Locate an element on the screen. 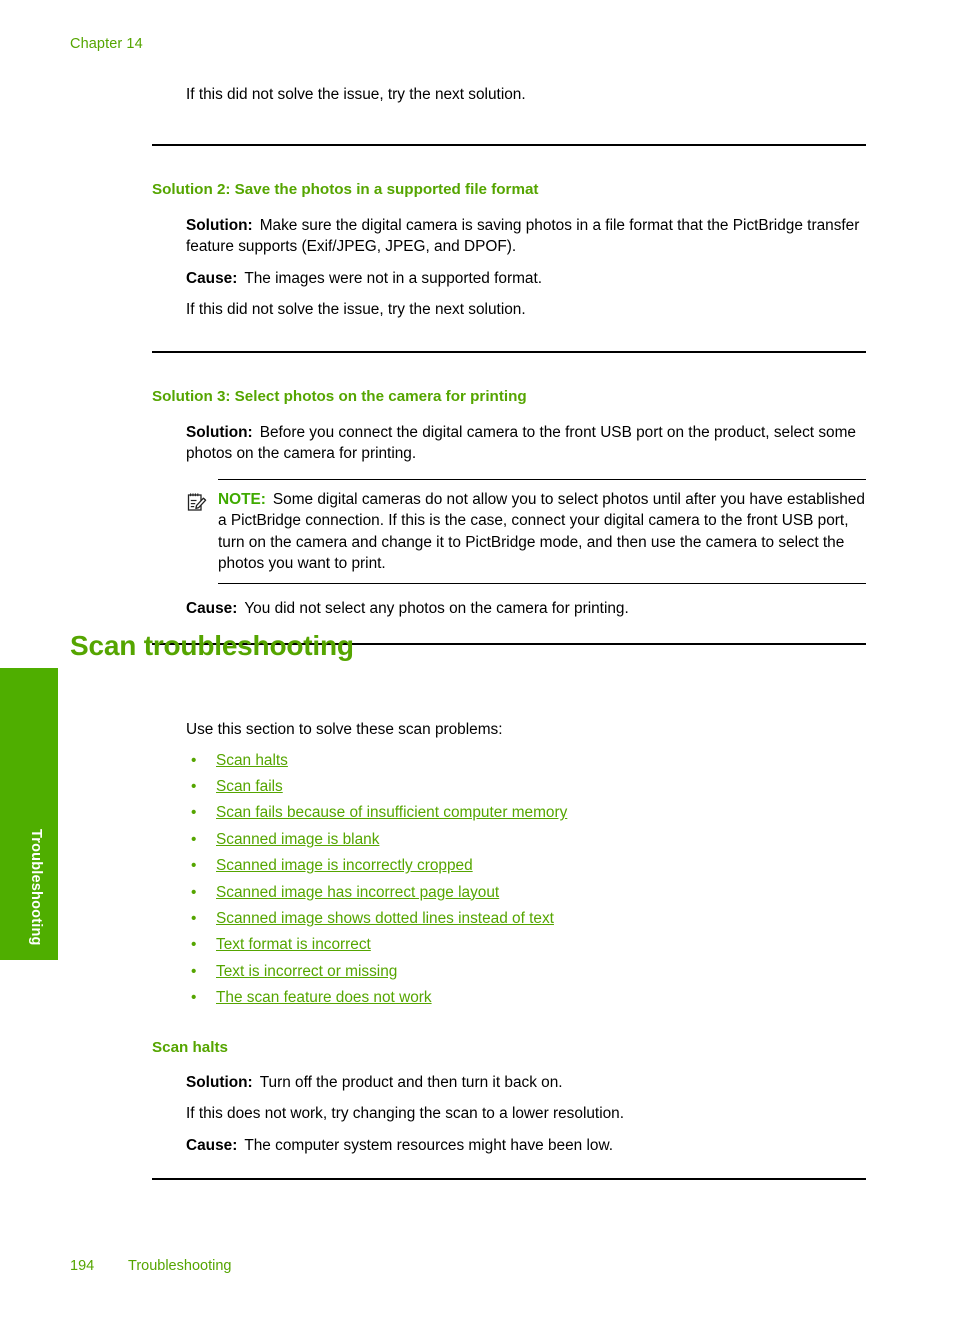 The height and width of the screenshot is (1321, 954). page-footer: 194 Troubleshooting is located at coordinates (150, 1266).